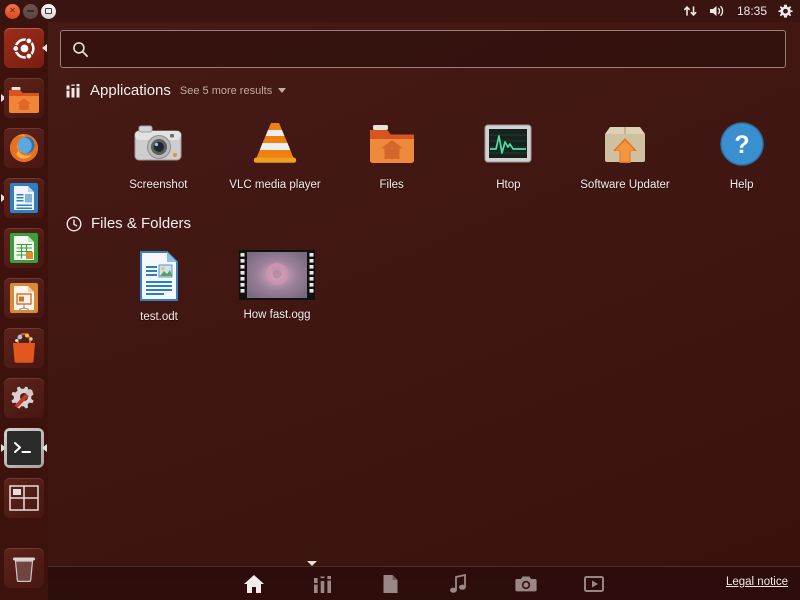 This screenshot has width=800, height=600. I want to click on launcher-item-impress, so click(24, 298).